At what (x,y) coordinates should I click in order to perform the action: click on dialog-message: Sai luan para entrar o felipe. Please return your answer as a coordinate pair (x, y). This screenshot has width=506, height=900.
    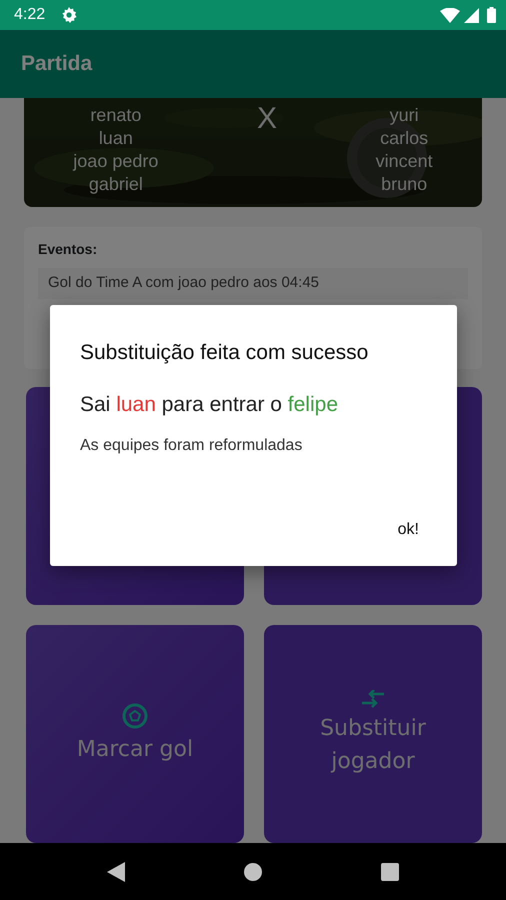
    Looking at the image, I should click on (209, 405).